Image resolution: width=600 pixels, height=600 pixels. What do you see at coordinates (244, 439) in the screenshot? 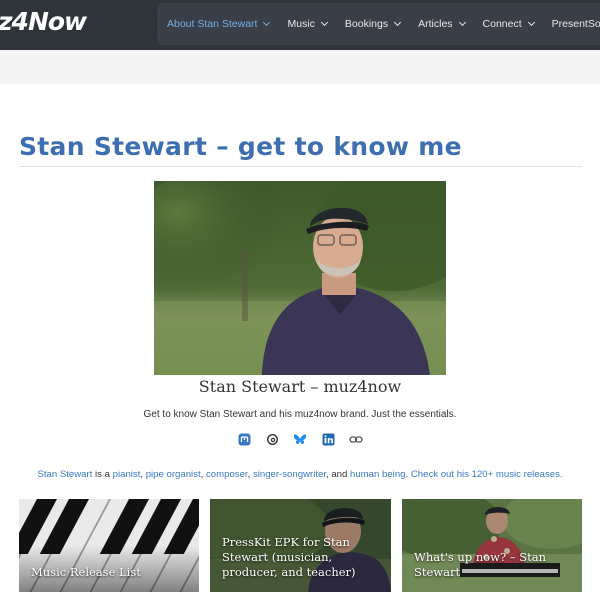
I see `mastodon-icon` at bounding box center [244, 439].